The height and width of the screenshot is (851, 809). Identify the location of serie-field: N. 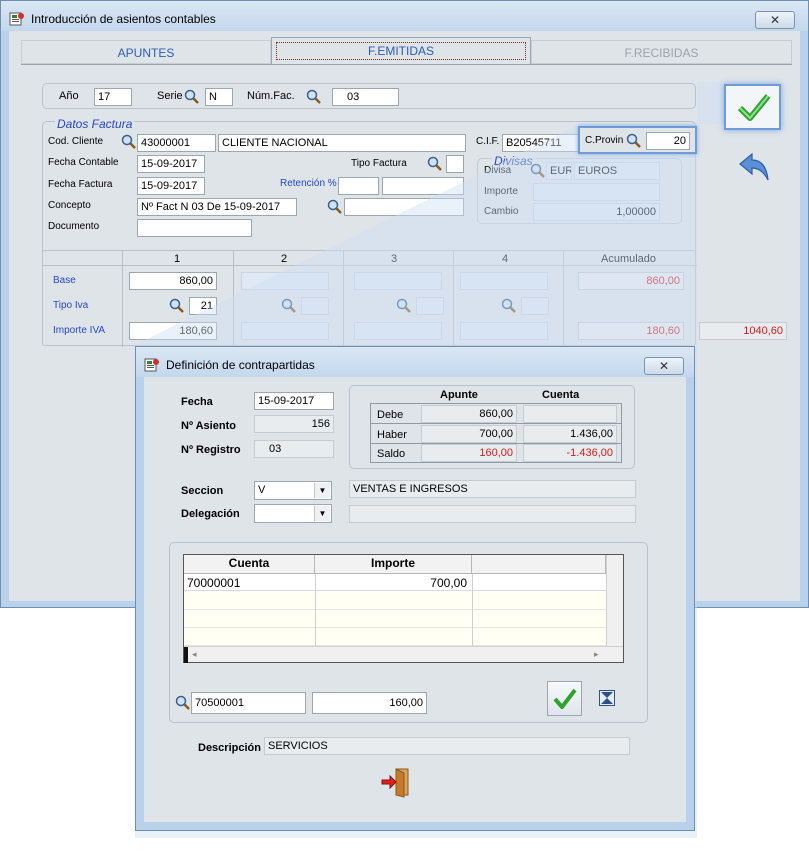
(219, 97).